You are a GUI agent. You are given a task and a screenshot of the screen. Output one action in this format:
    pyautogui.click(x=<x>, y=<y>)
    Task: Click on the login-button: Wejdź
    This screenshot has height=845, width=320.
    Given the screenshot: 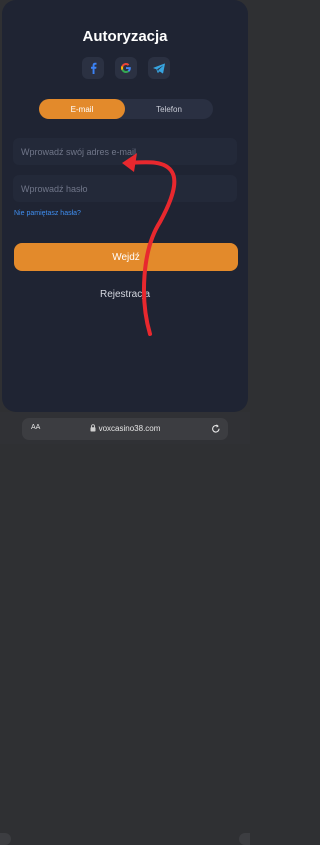 What is the action you would take?
    pyautogui.click(x=126, y=257)
    